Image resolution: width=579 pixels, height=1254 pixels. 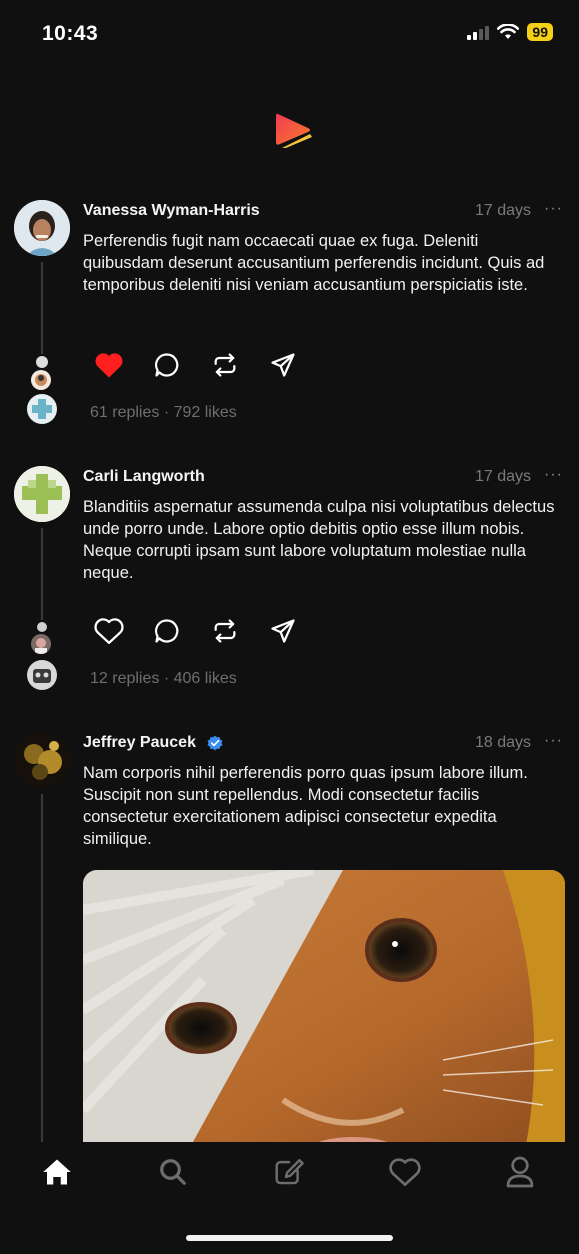 I want to click on battery-indicator: 99, so click(x=540, y=32).